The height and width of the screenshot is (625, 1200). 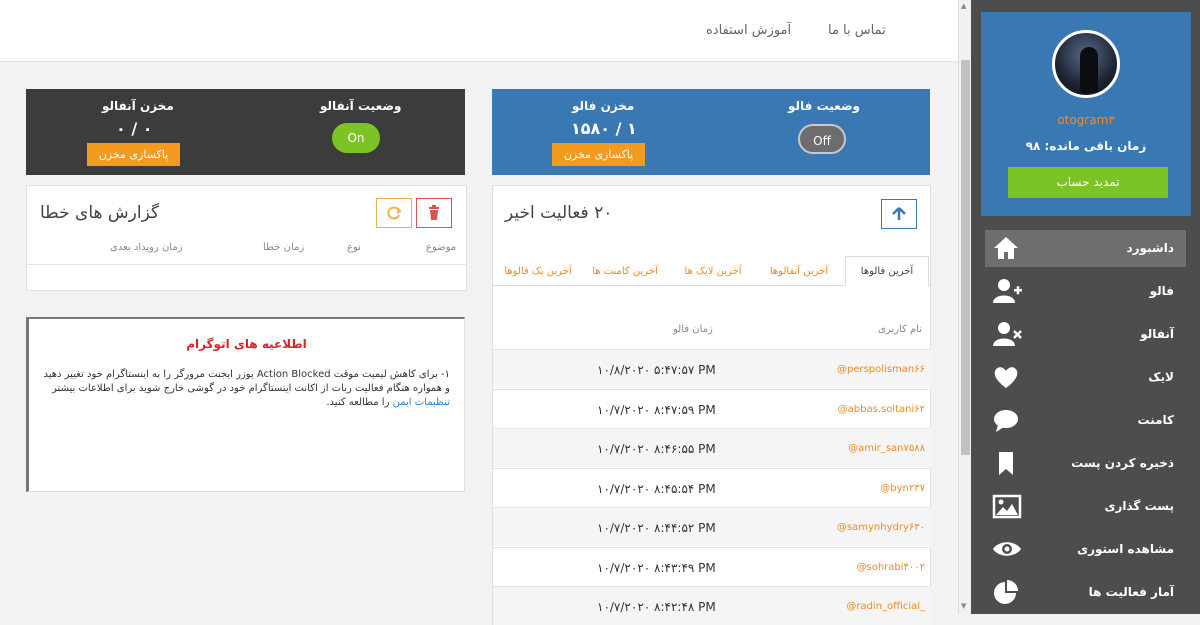 What do you see at coordinates (1086, 64) in the screenshot?
I see `avatar` at bounding box center [1086, 64].